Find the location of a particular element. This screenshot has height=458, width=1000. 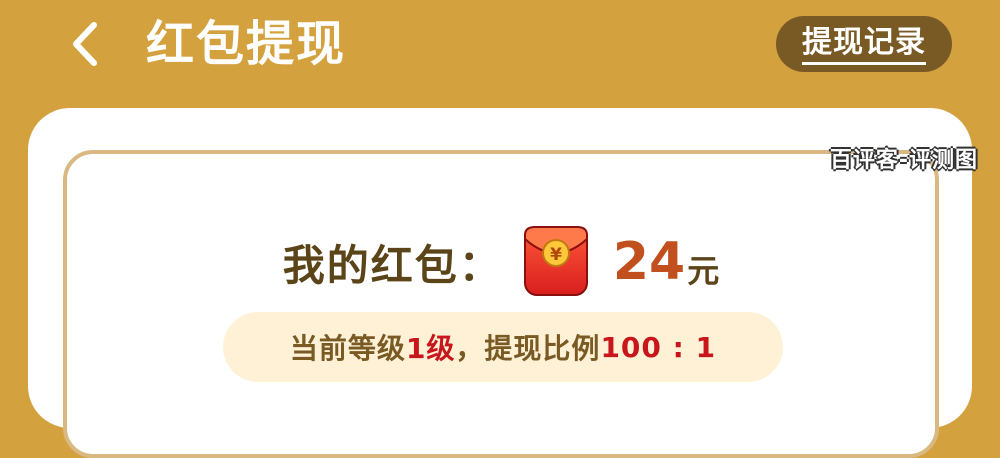

back-button is located at coordinates (85, 44).